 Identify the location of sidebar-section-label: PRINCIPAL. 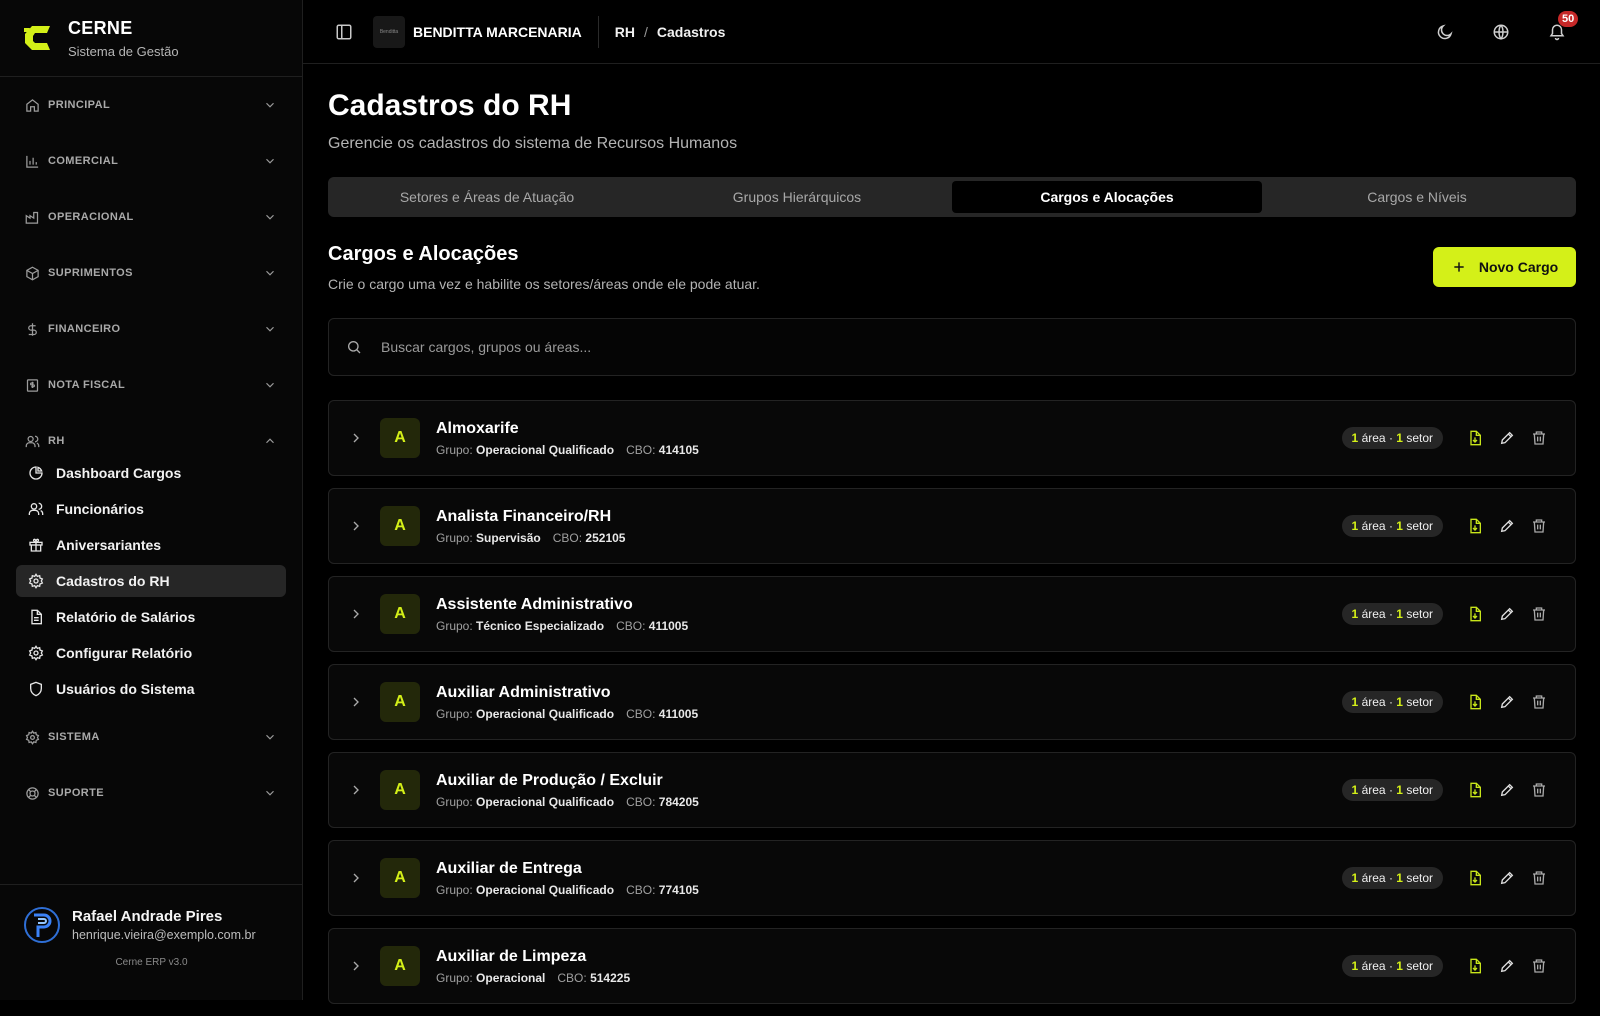
(79, 105).